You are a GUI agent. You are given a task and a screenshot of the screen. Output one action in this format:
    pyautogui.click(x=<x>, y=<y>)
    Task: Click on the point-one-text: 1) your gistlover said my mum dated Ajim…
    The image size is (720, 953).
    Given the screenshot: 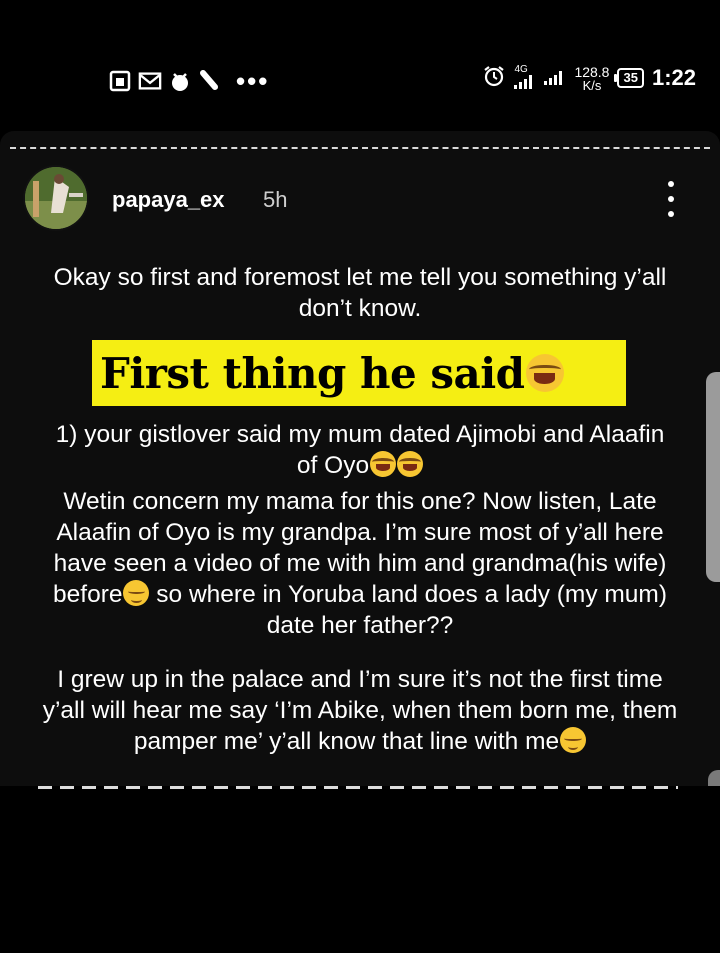 What is the action you would take?
    pyautogui.click(x=360, y=450)
    